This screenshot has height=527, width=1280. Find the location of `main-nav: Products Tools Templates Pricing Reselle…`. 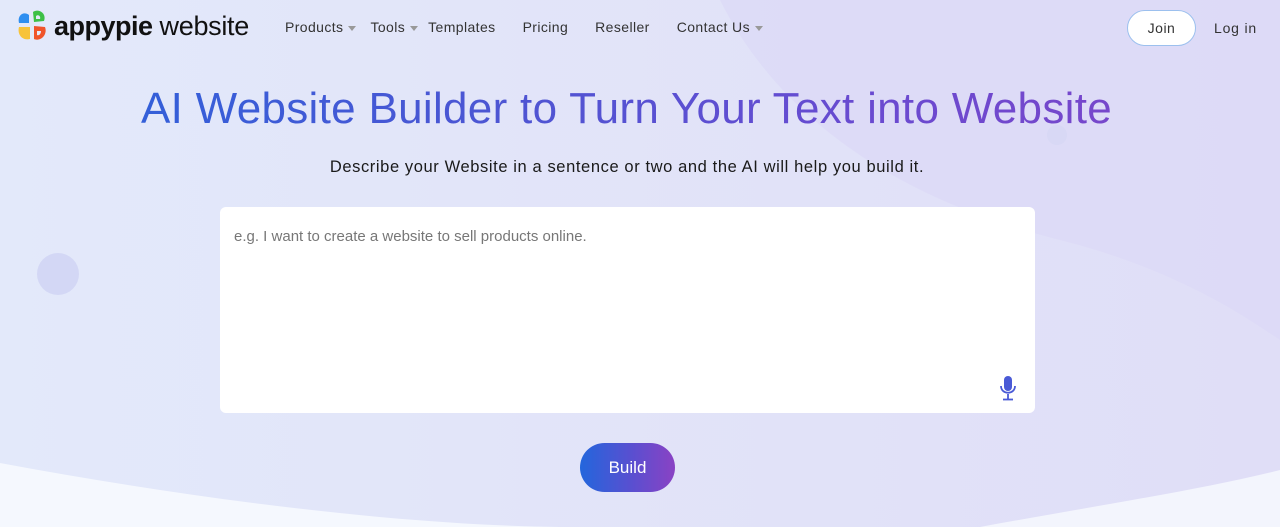

main-nav: Products Tools Templates Pricing Reselle… is located at coordinates (524, 27).